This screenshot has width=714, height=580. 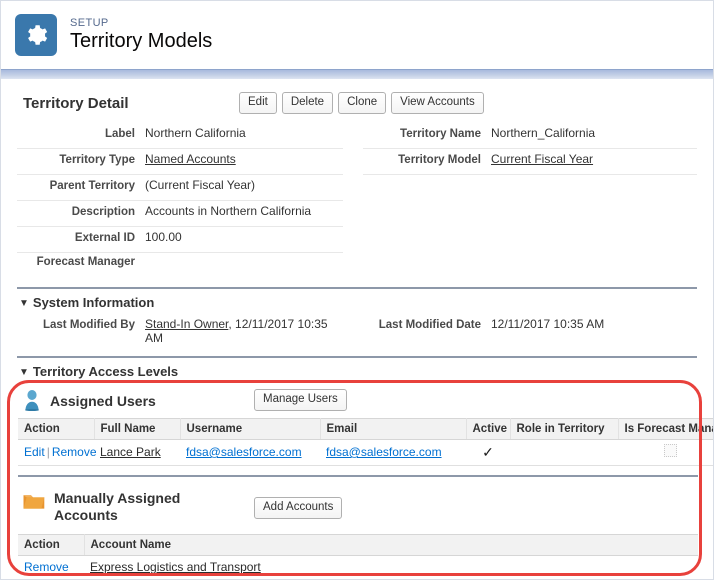 What do you see at coordinates (228, 211) in the screenshot?
I see `field-description-value: Accounts in Northern California` at bounding box center [228, 211].